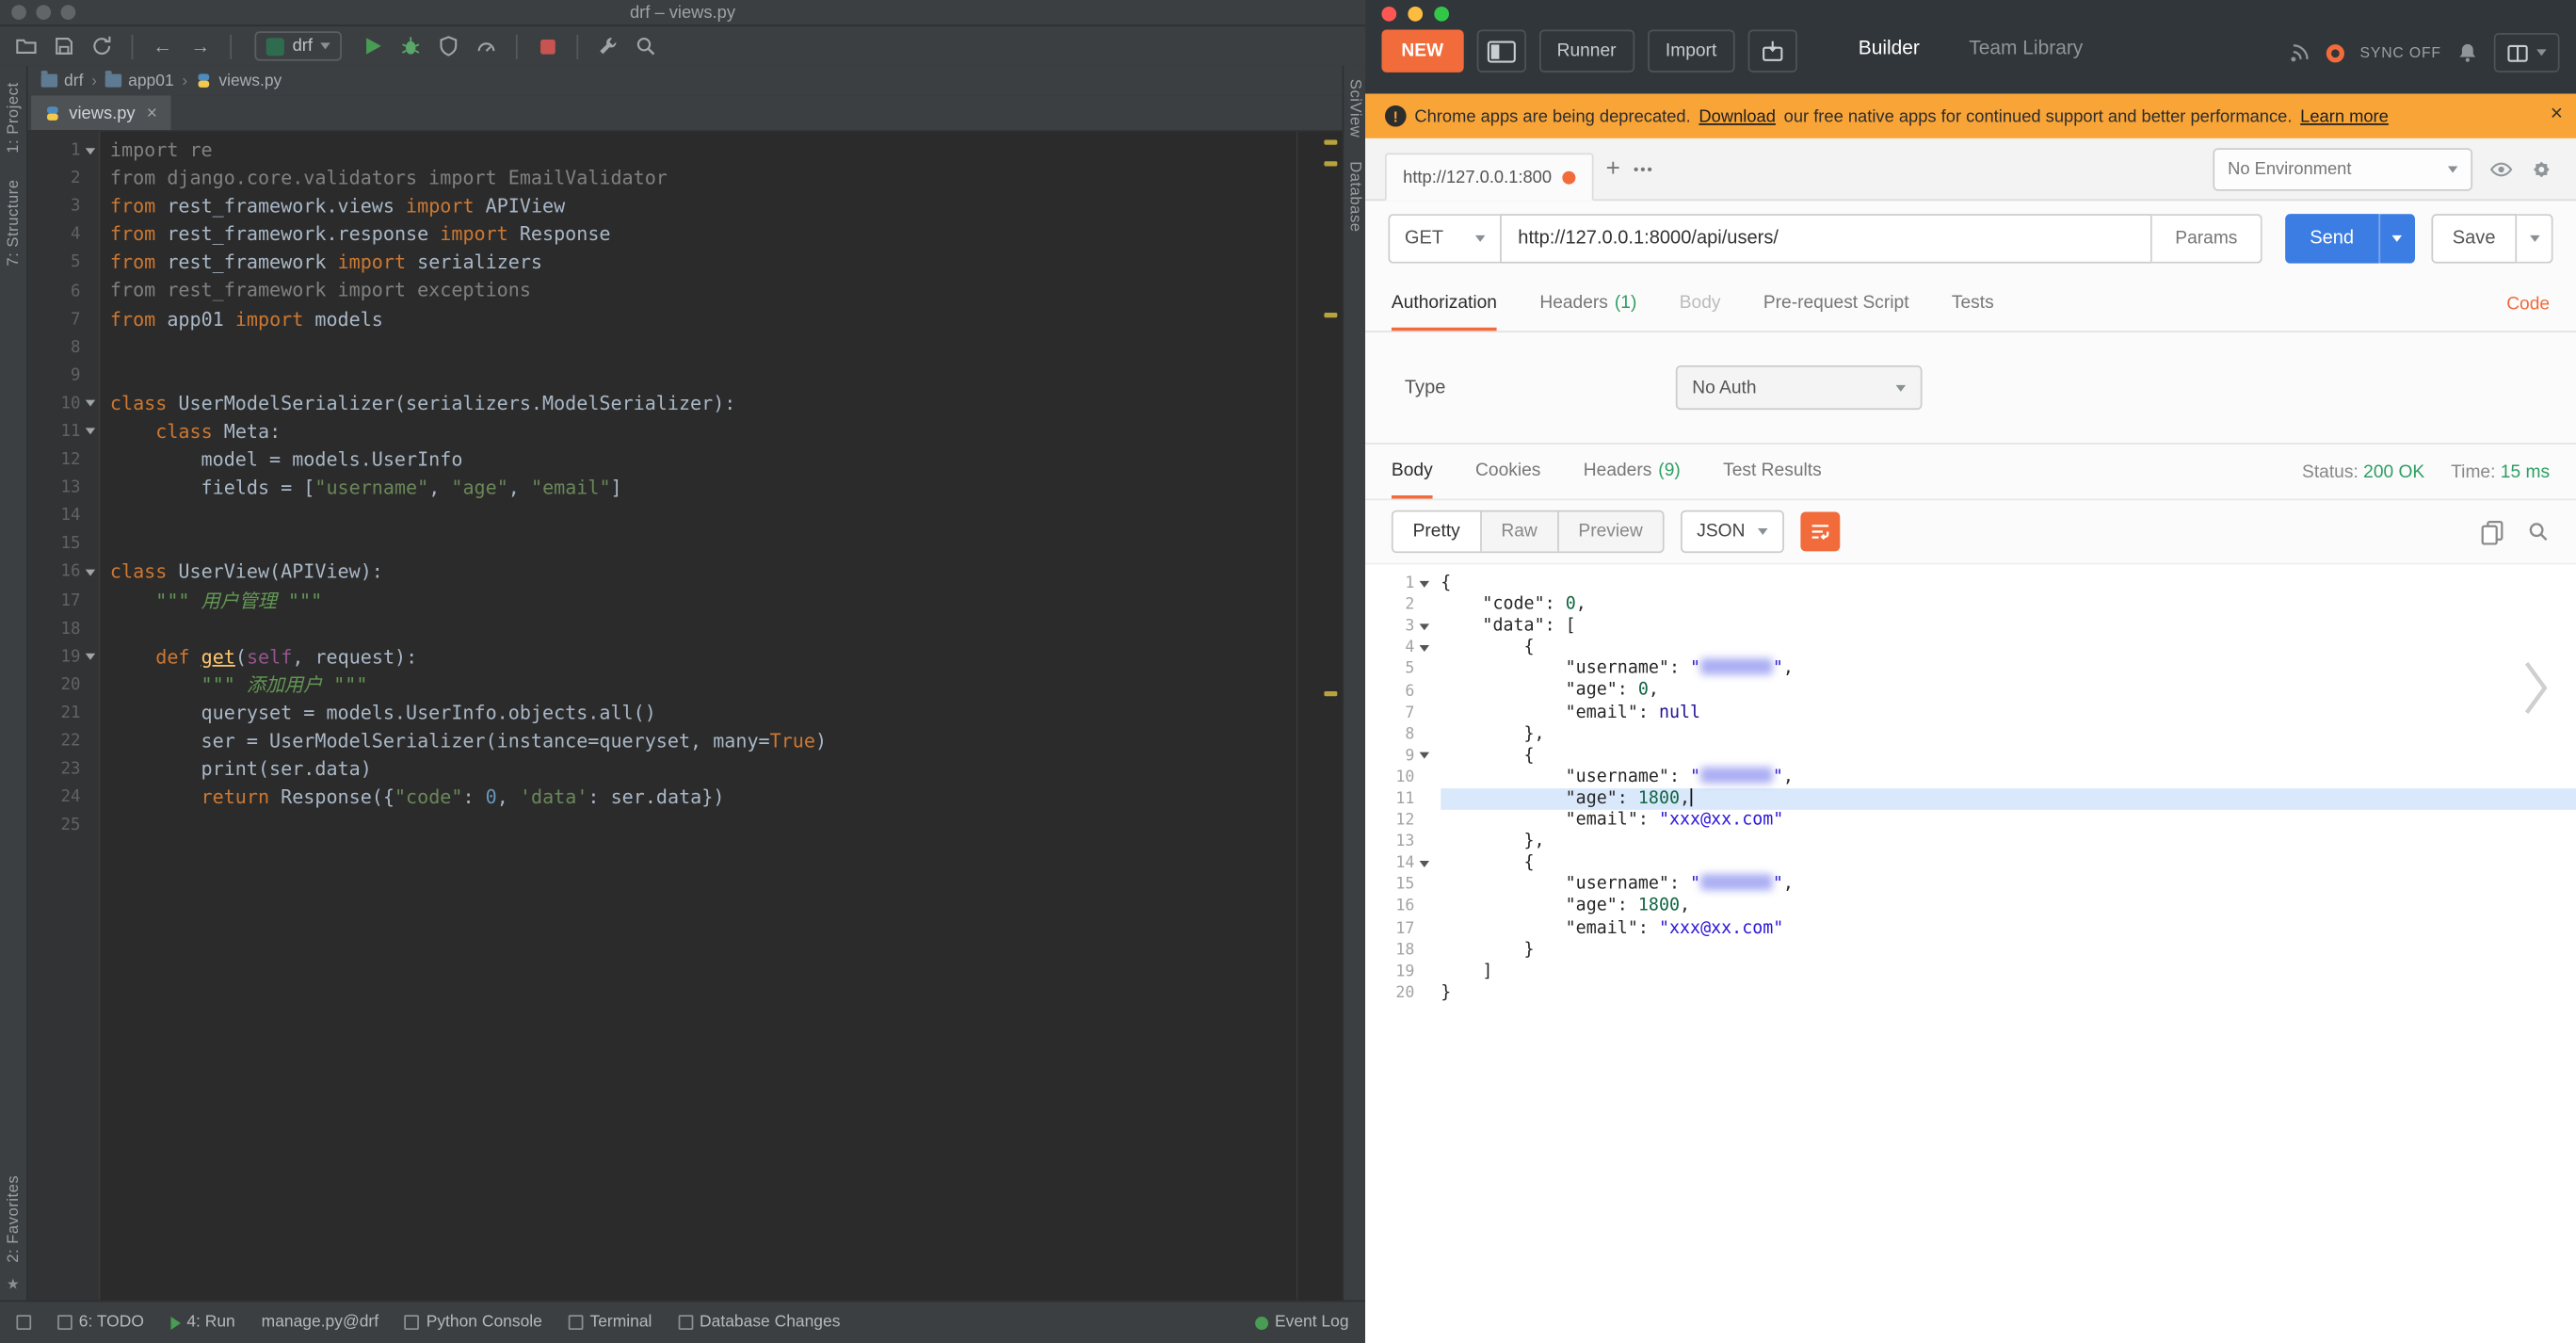  Describe the element at coordinates (24, 1323) in the screenshot. I see `toolwindow-switcher-icon` at that location.